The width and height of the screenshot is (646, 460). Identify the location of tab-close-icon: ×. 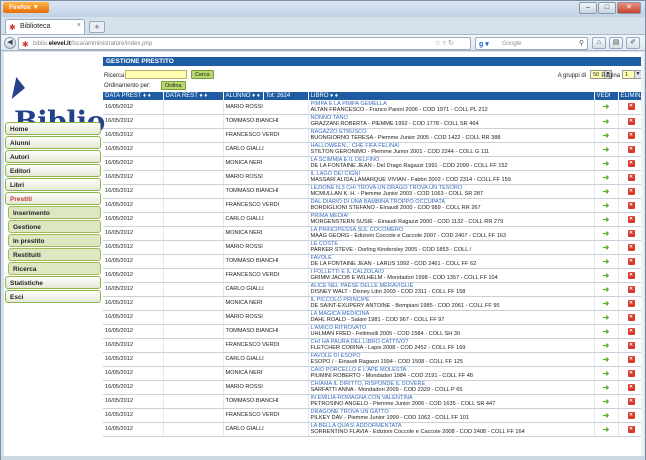
(79, 25).